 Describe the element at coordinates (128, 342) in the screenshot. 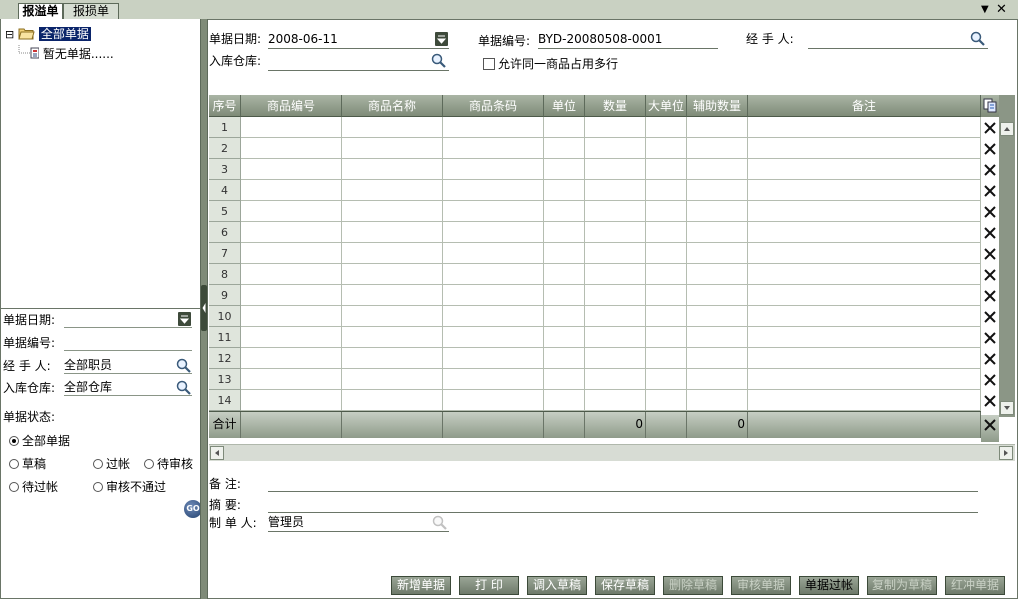

I see `filter-number-field` at that location.